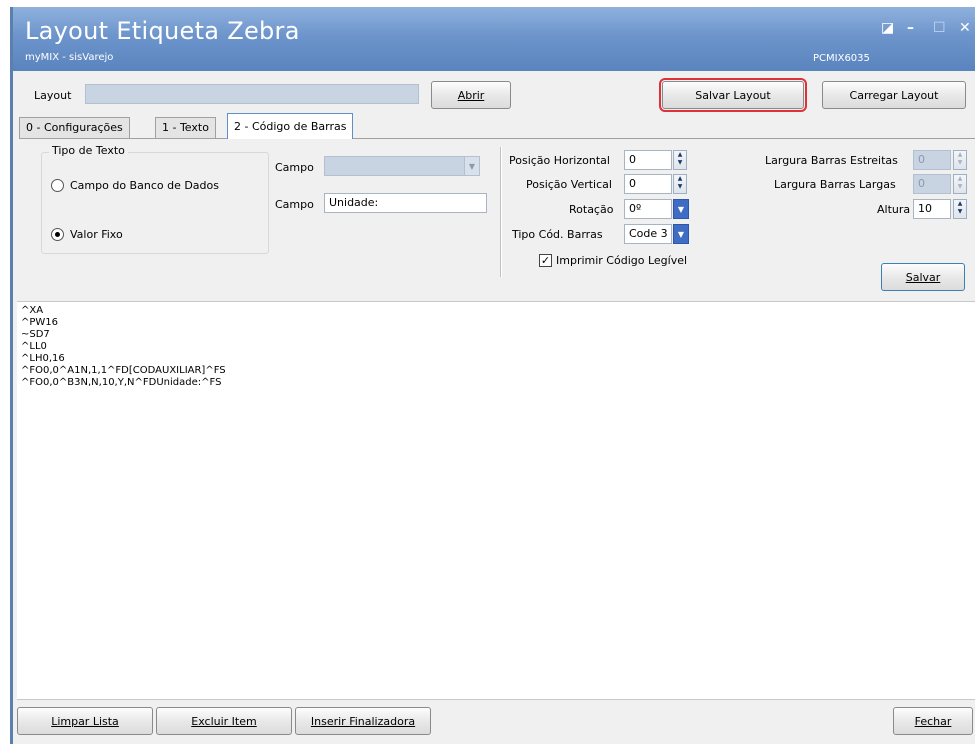 The image size is (975, 744). I want to click on salvar-button: Salvar, so click(923, 277).